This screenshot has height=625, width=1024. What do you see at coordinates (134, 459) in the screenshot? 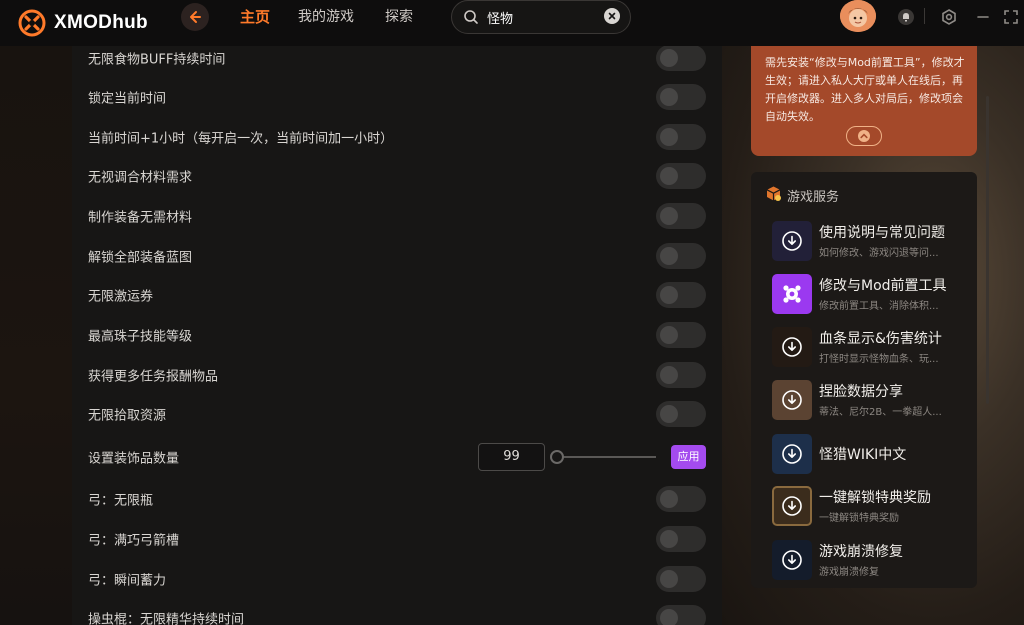
I see `setting-label: 设置装饰品数量` at bounding box center [134, 459].